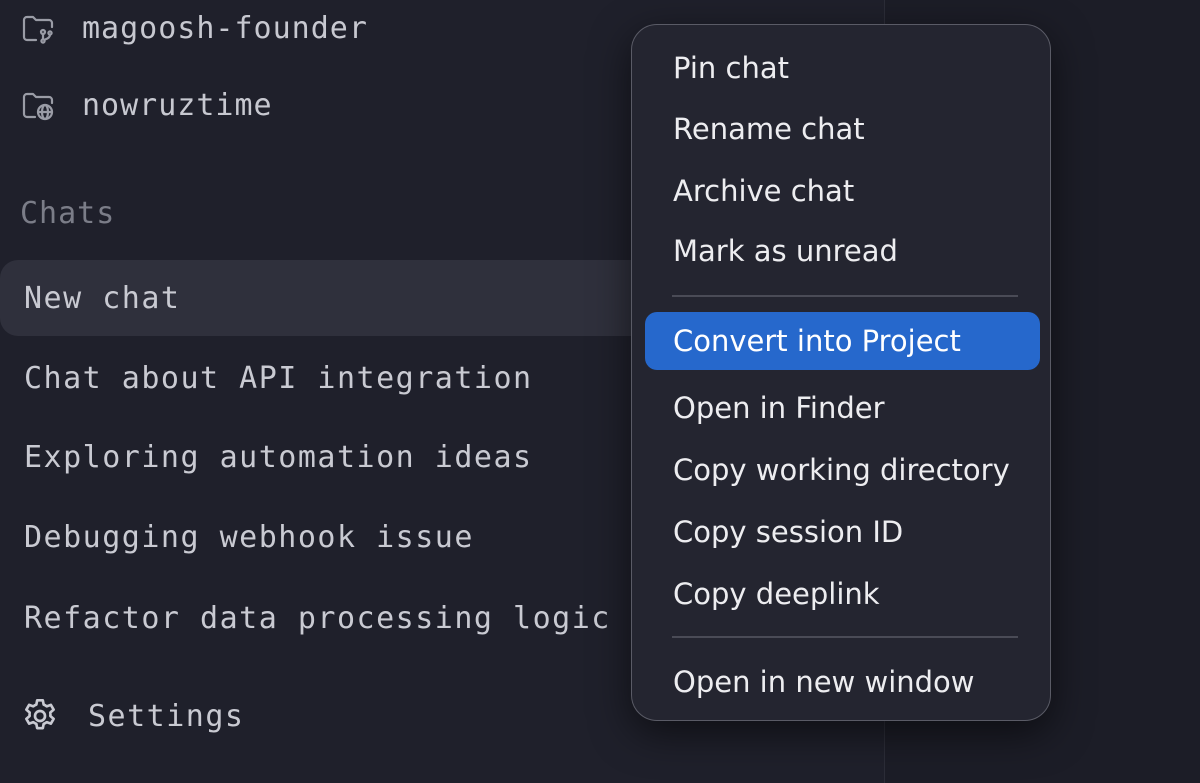 This screenshot has width=1200, height=783. Describe the element at coordinates (350, 298) in the screenshot. I see `chat-item-new-chat: New chat` at that location.